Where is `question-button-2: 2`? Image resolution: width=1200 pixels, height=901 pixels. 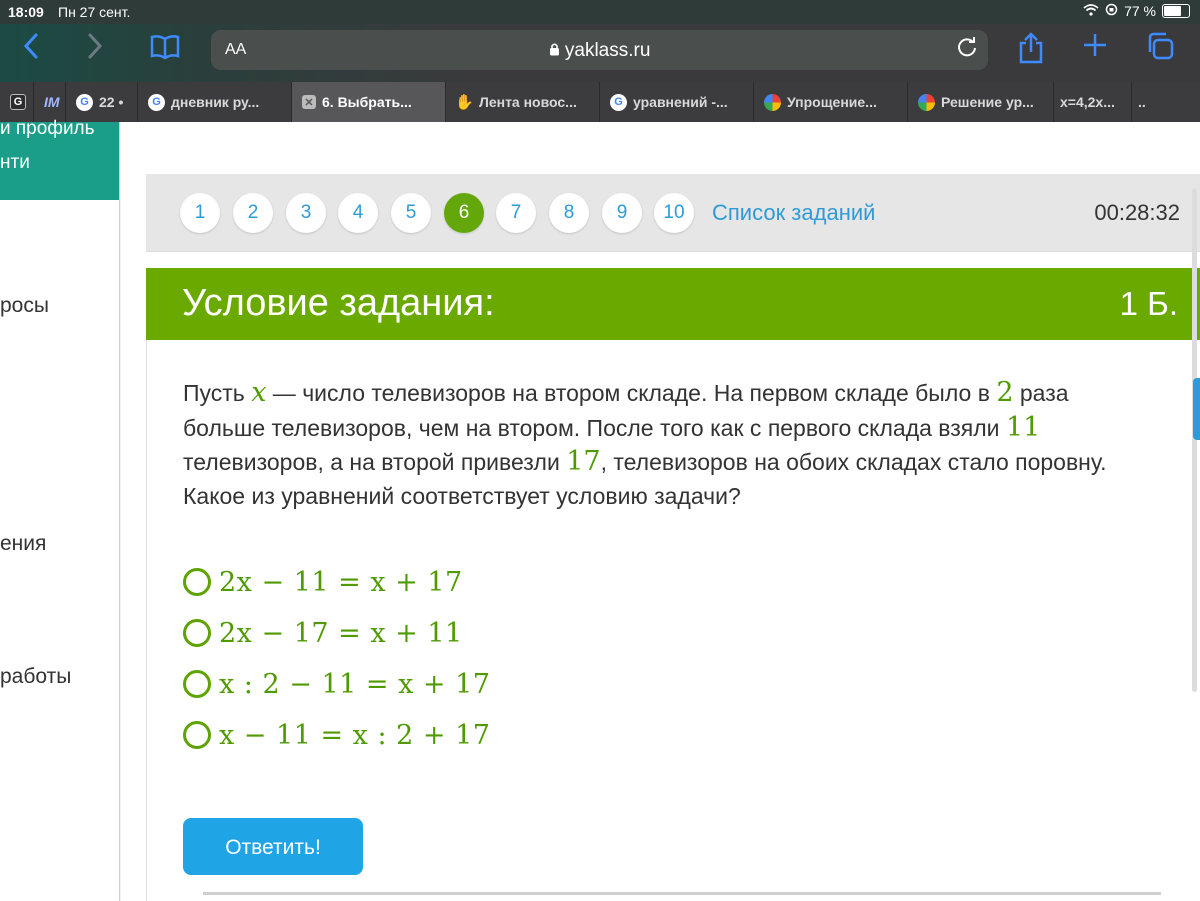 question-button-2: 2 is located at coordinates (253, 213).